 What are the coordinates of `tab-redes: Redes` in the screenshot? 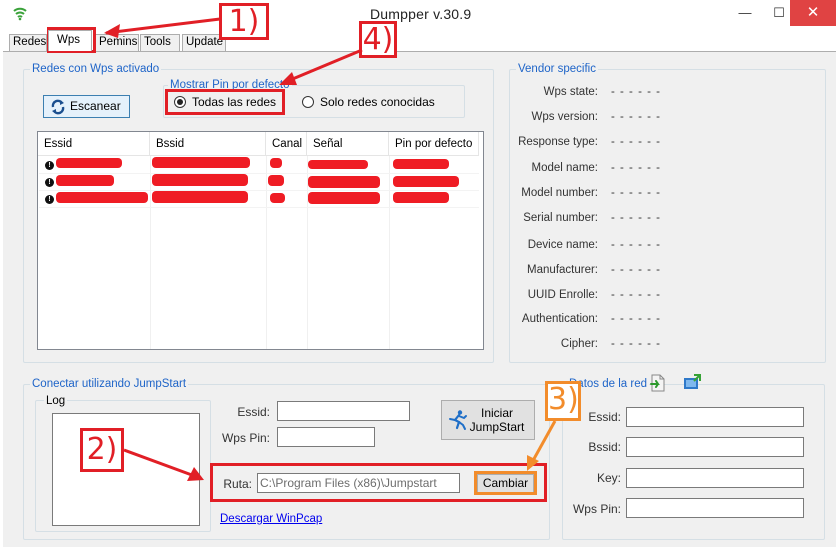 It's located at (28, 42).